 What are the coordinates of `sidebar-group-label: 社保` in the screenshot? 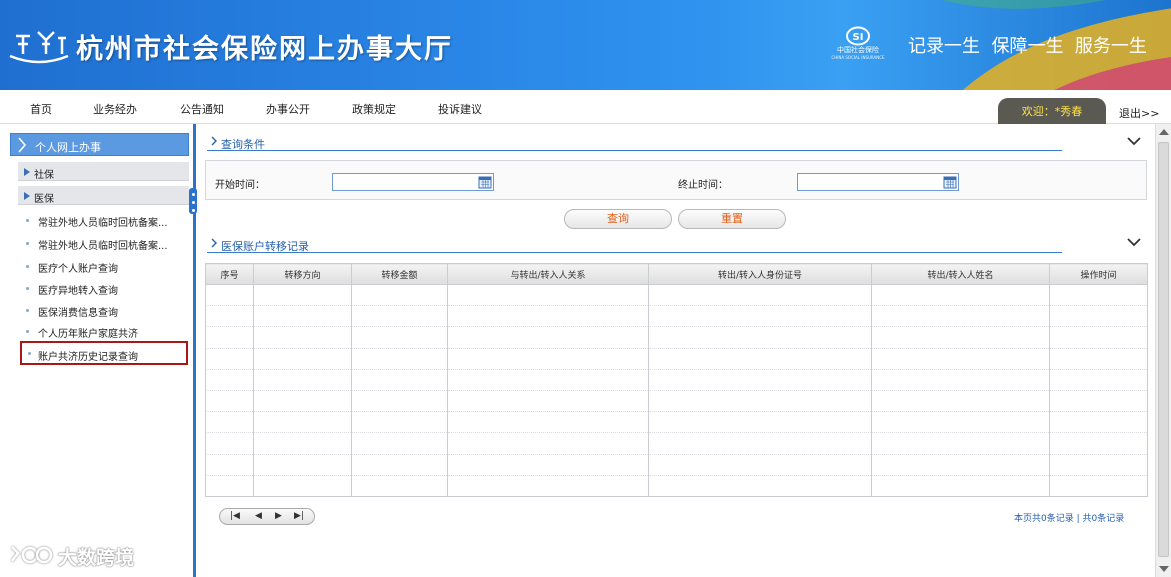 It's located at (44, 175).